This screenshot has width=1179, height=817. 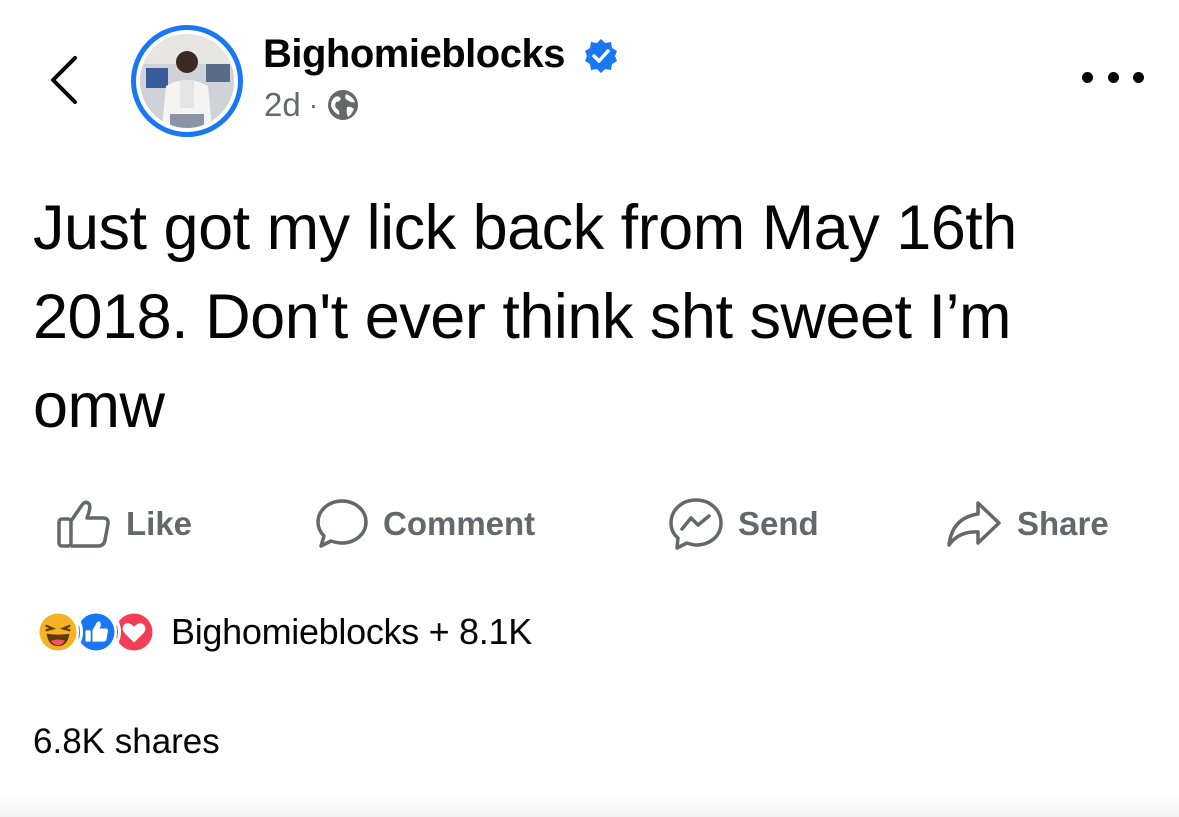 I want to click on like-button: Like, so click(x=124, y=524).